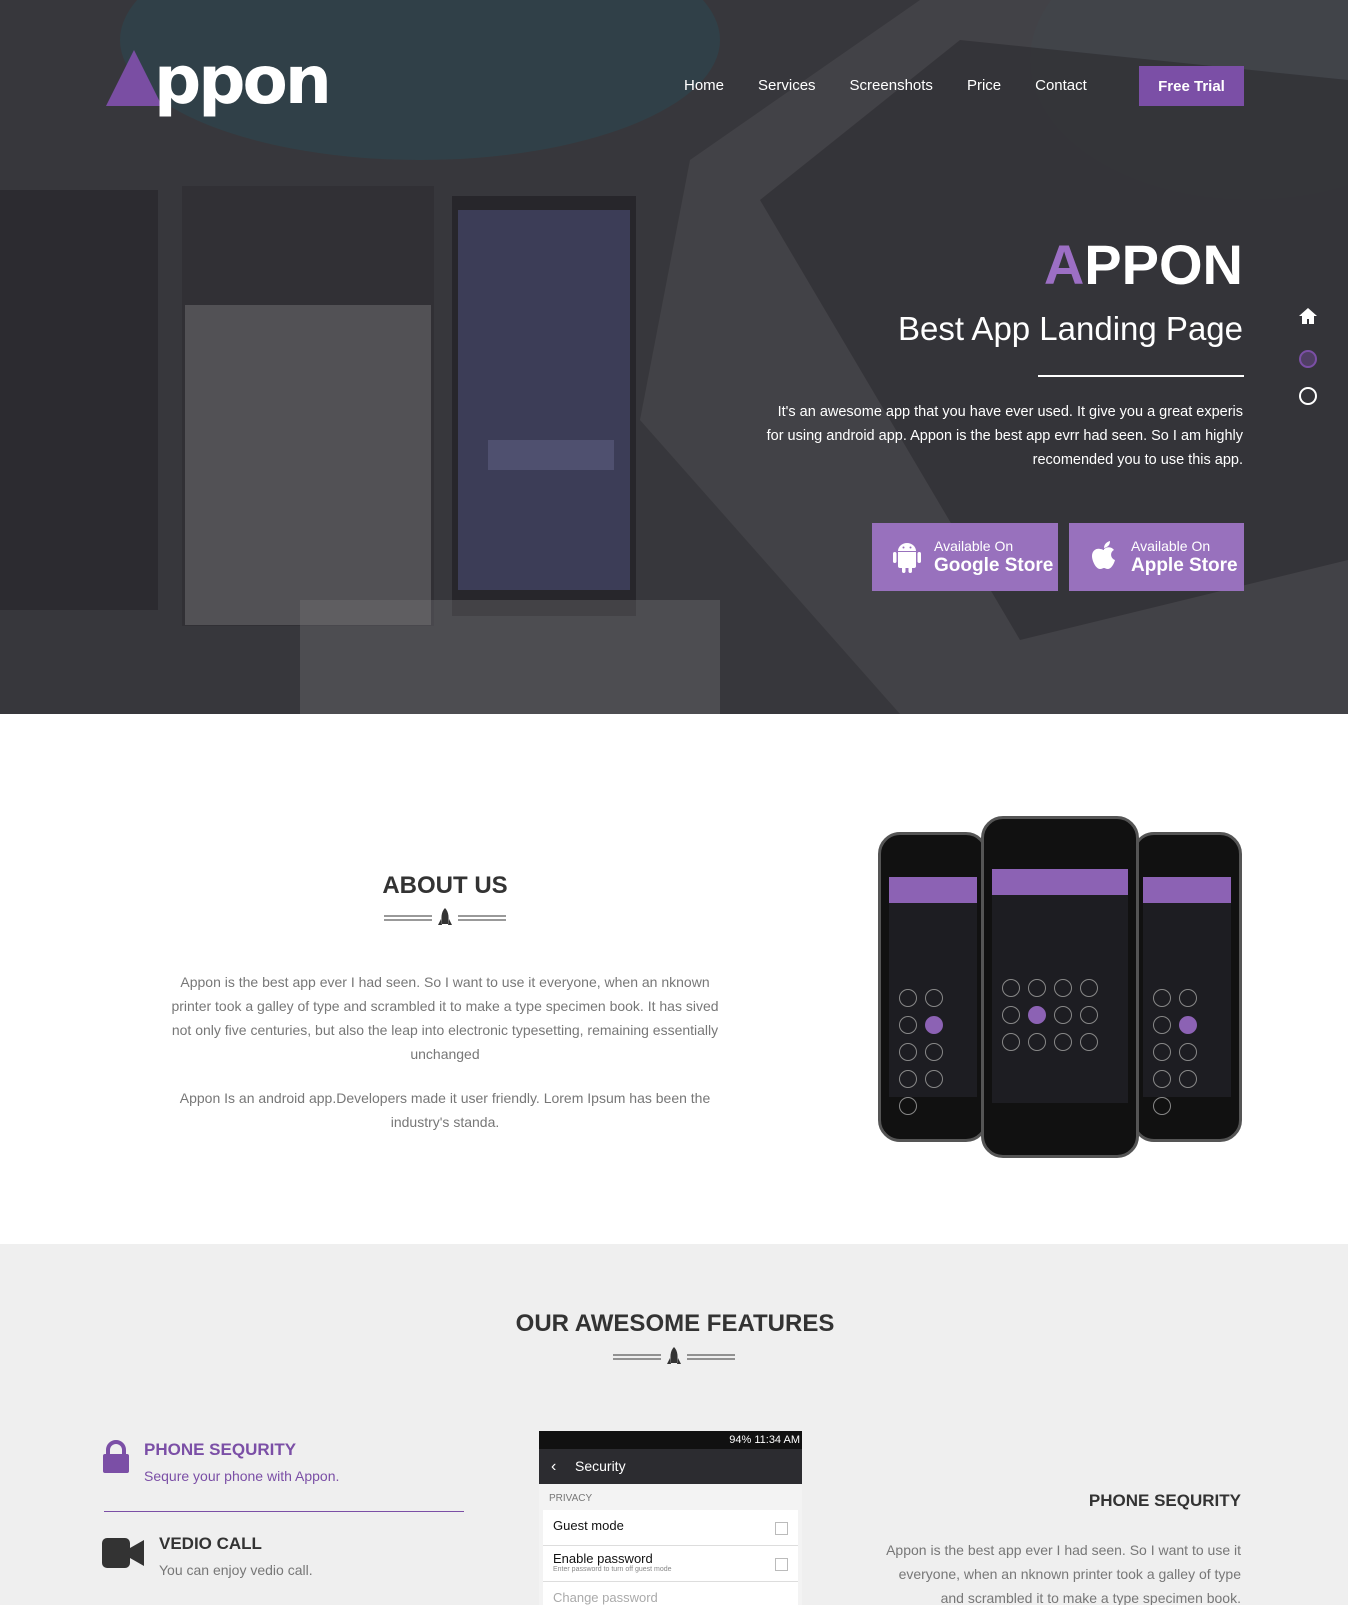  What do you see at coordinates (445, 885) in the screenshot?
I see `about-title: ABOUT US` at bounding box center [445, 885].